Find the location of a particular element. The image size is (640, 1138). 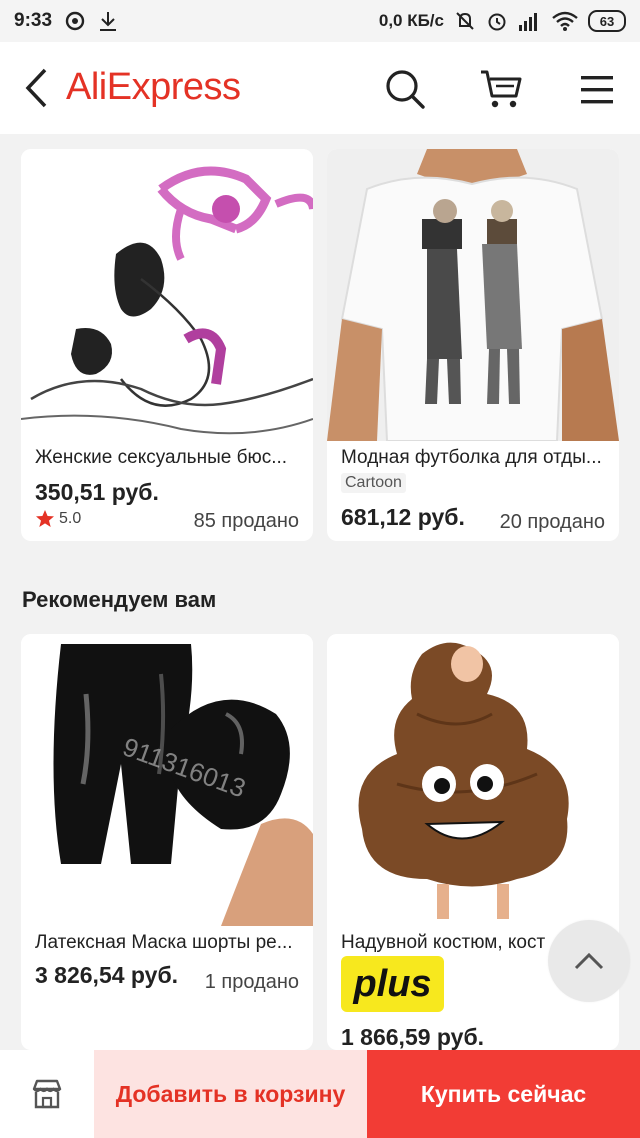

cart-icon is located at coordinates (501, 89).